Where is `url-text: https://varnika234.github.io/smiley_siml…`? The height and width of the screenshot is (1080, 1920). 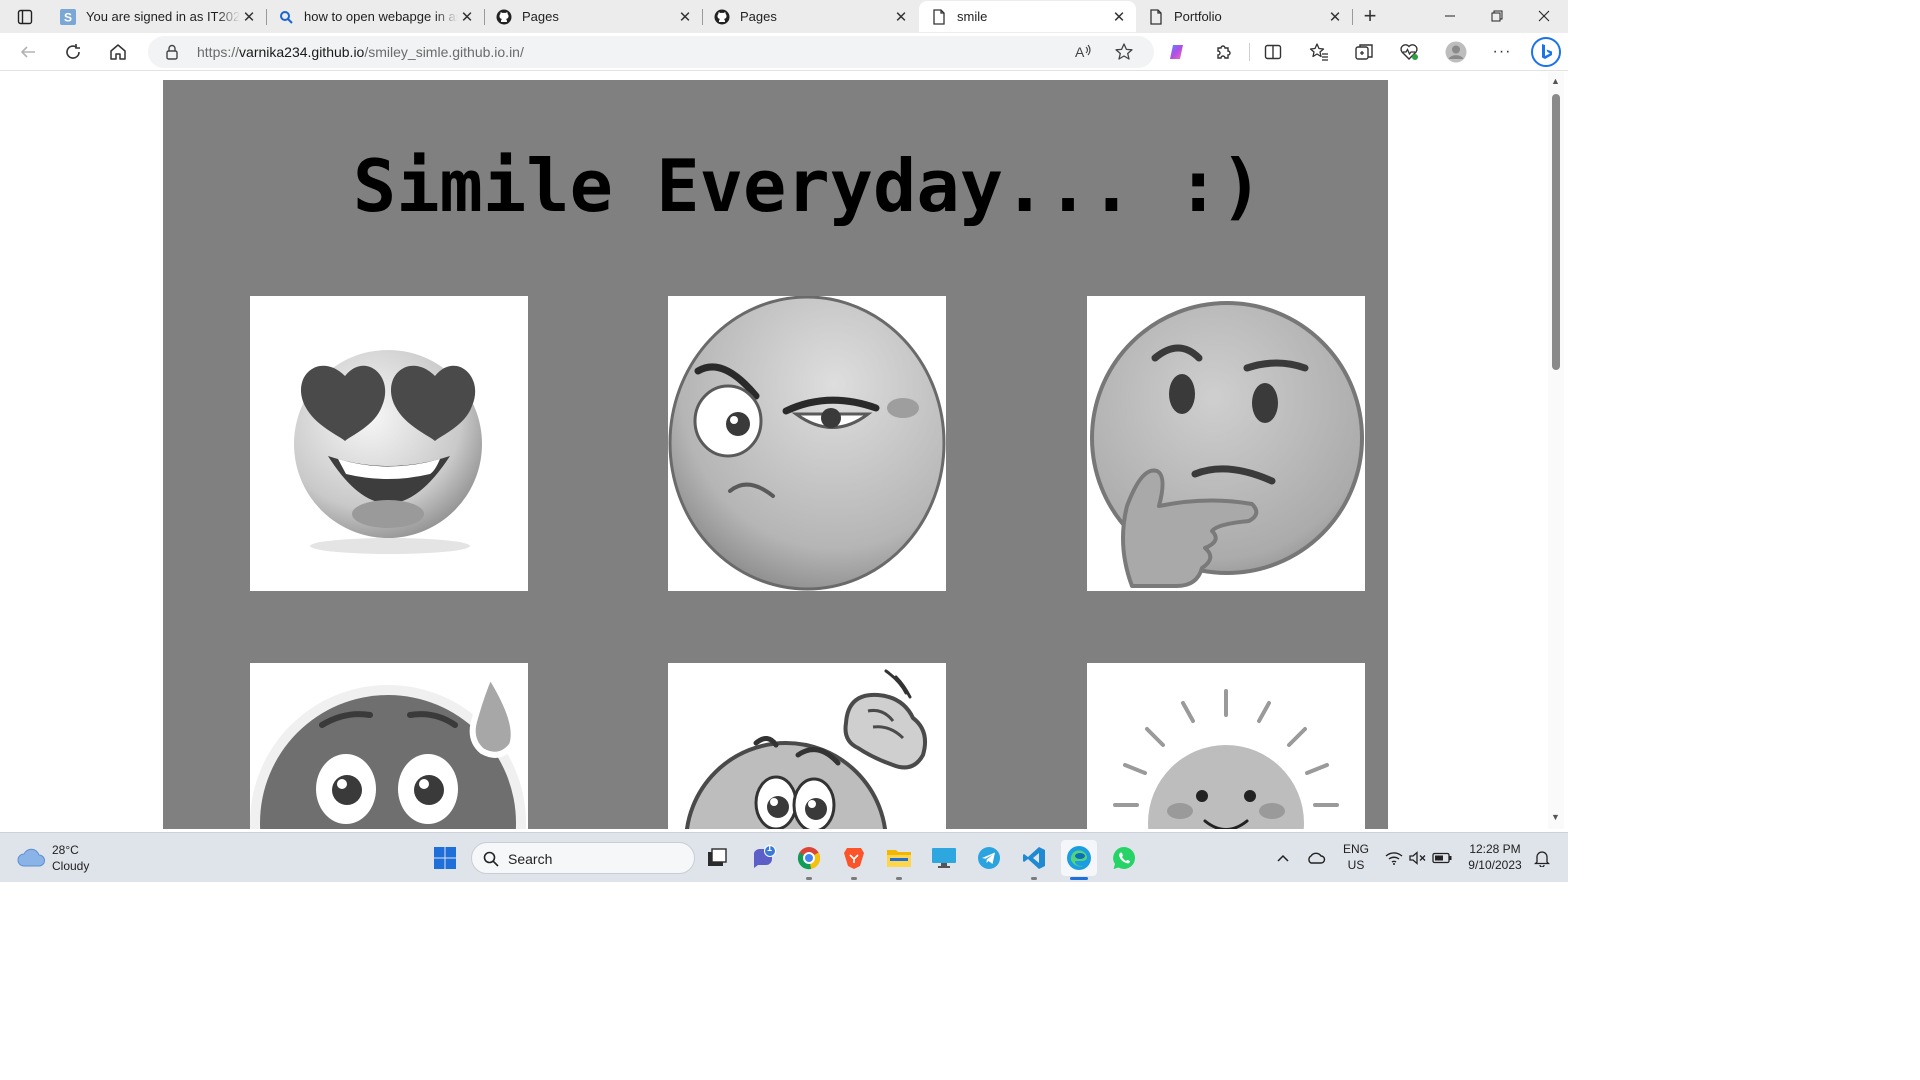 url-text: https://varnika234.github.io/smiley_siml… is located at coordinates (360, 52).